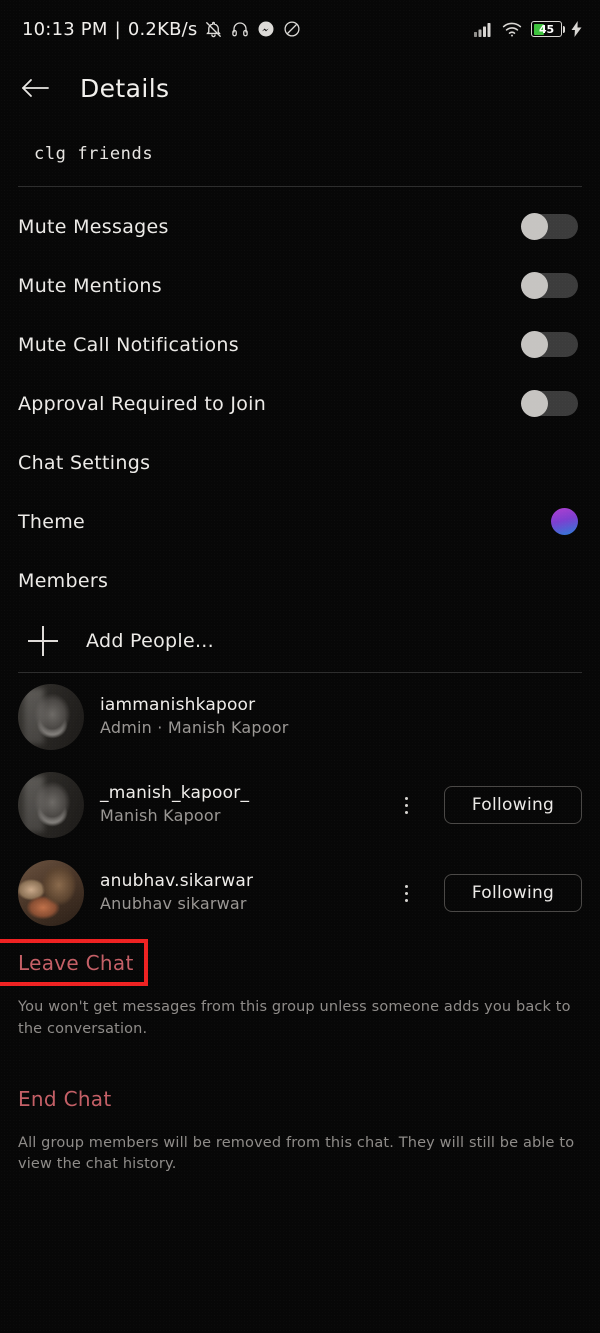 The height and width of the screenshot is (1333, 600). What do you see at coordinates (43, 641) in the screenshot?
I see `plus-icon` at bounding box center [43, 641].